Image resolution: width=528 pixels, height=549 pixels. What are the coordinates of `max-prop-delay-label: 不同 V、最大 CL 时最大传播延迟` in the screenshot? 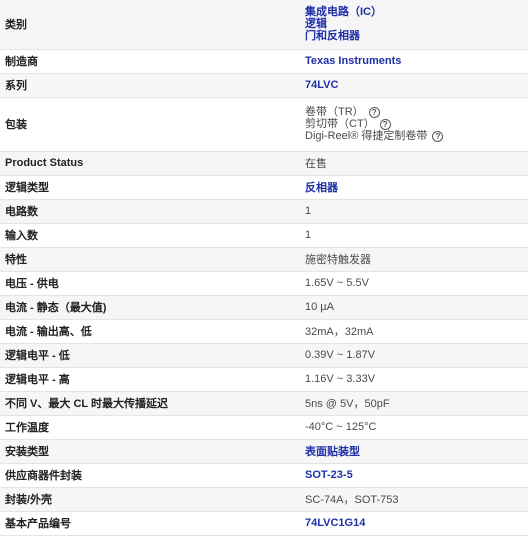 It's located at (150, 403).